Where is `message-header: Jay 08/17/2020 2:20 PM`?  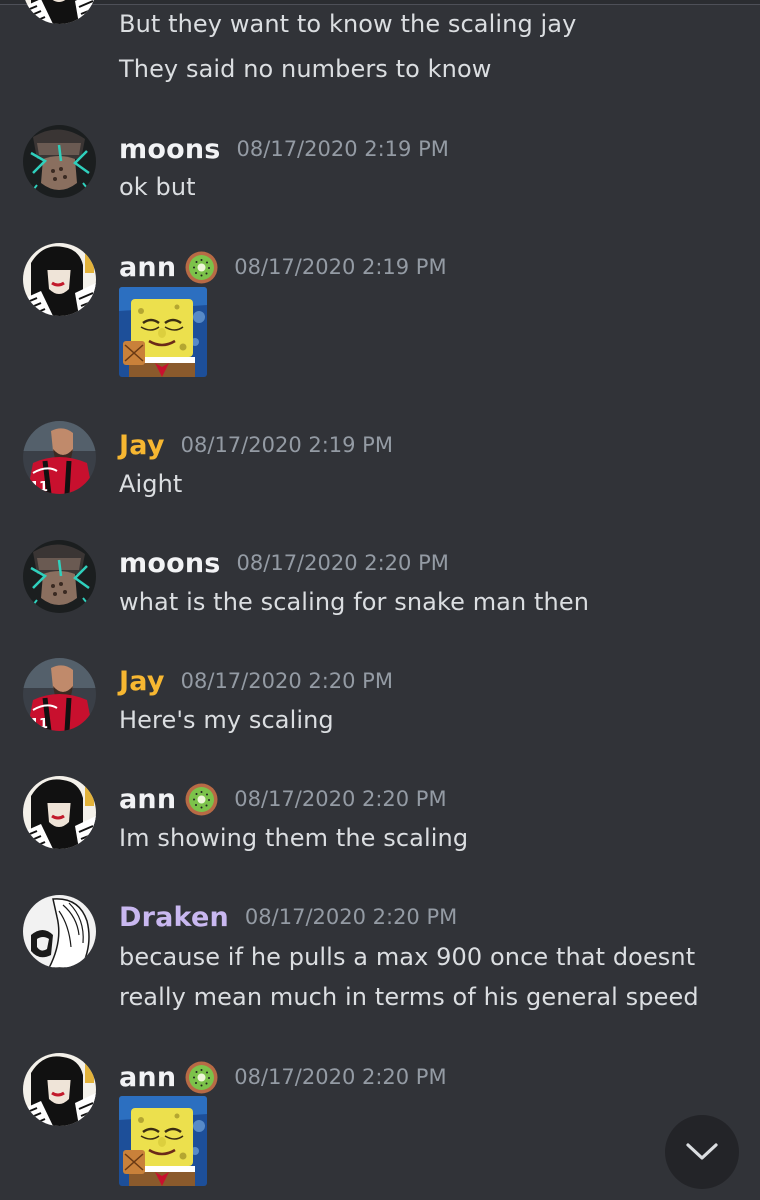 message-header: Jay 08/17/2020 2:20 PM is located at coordinates (256, 681).